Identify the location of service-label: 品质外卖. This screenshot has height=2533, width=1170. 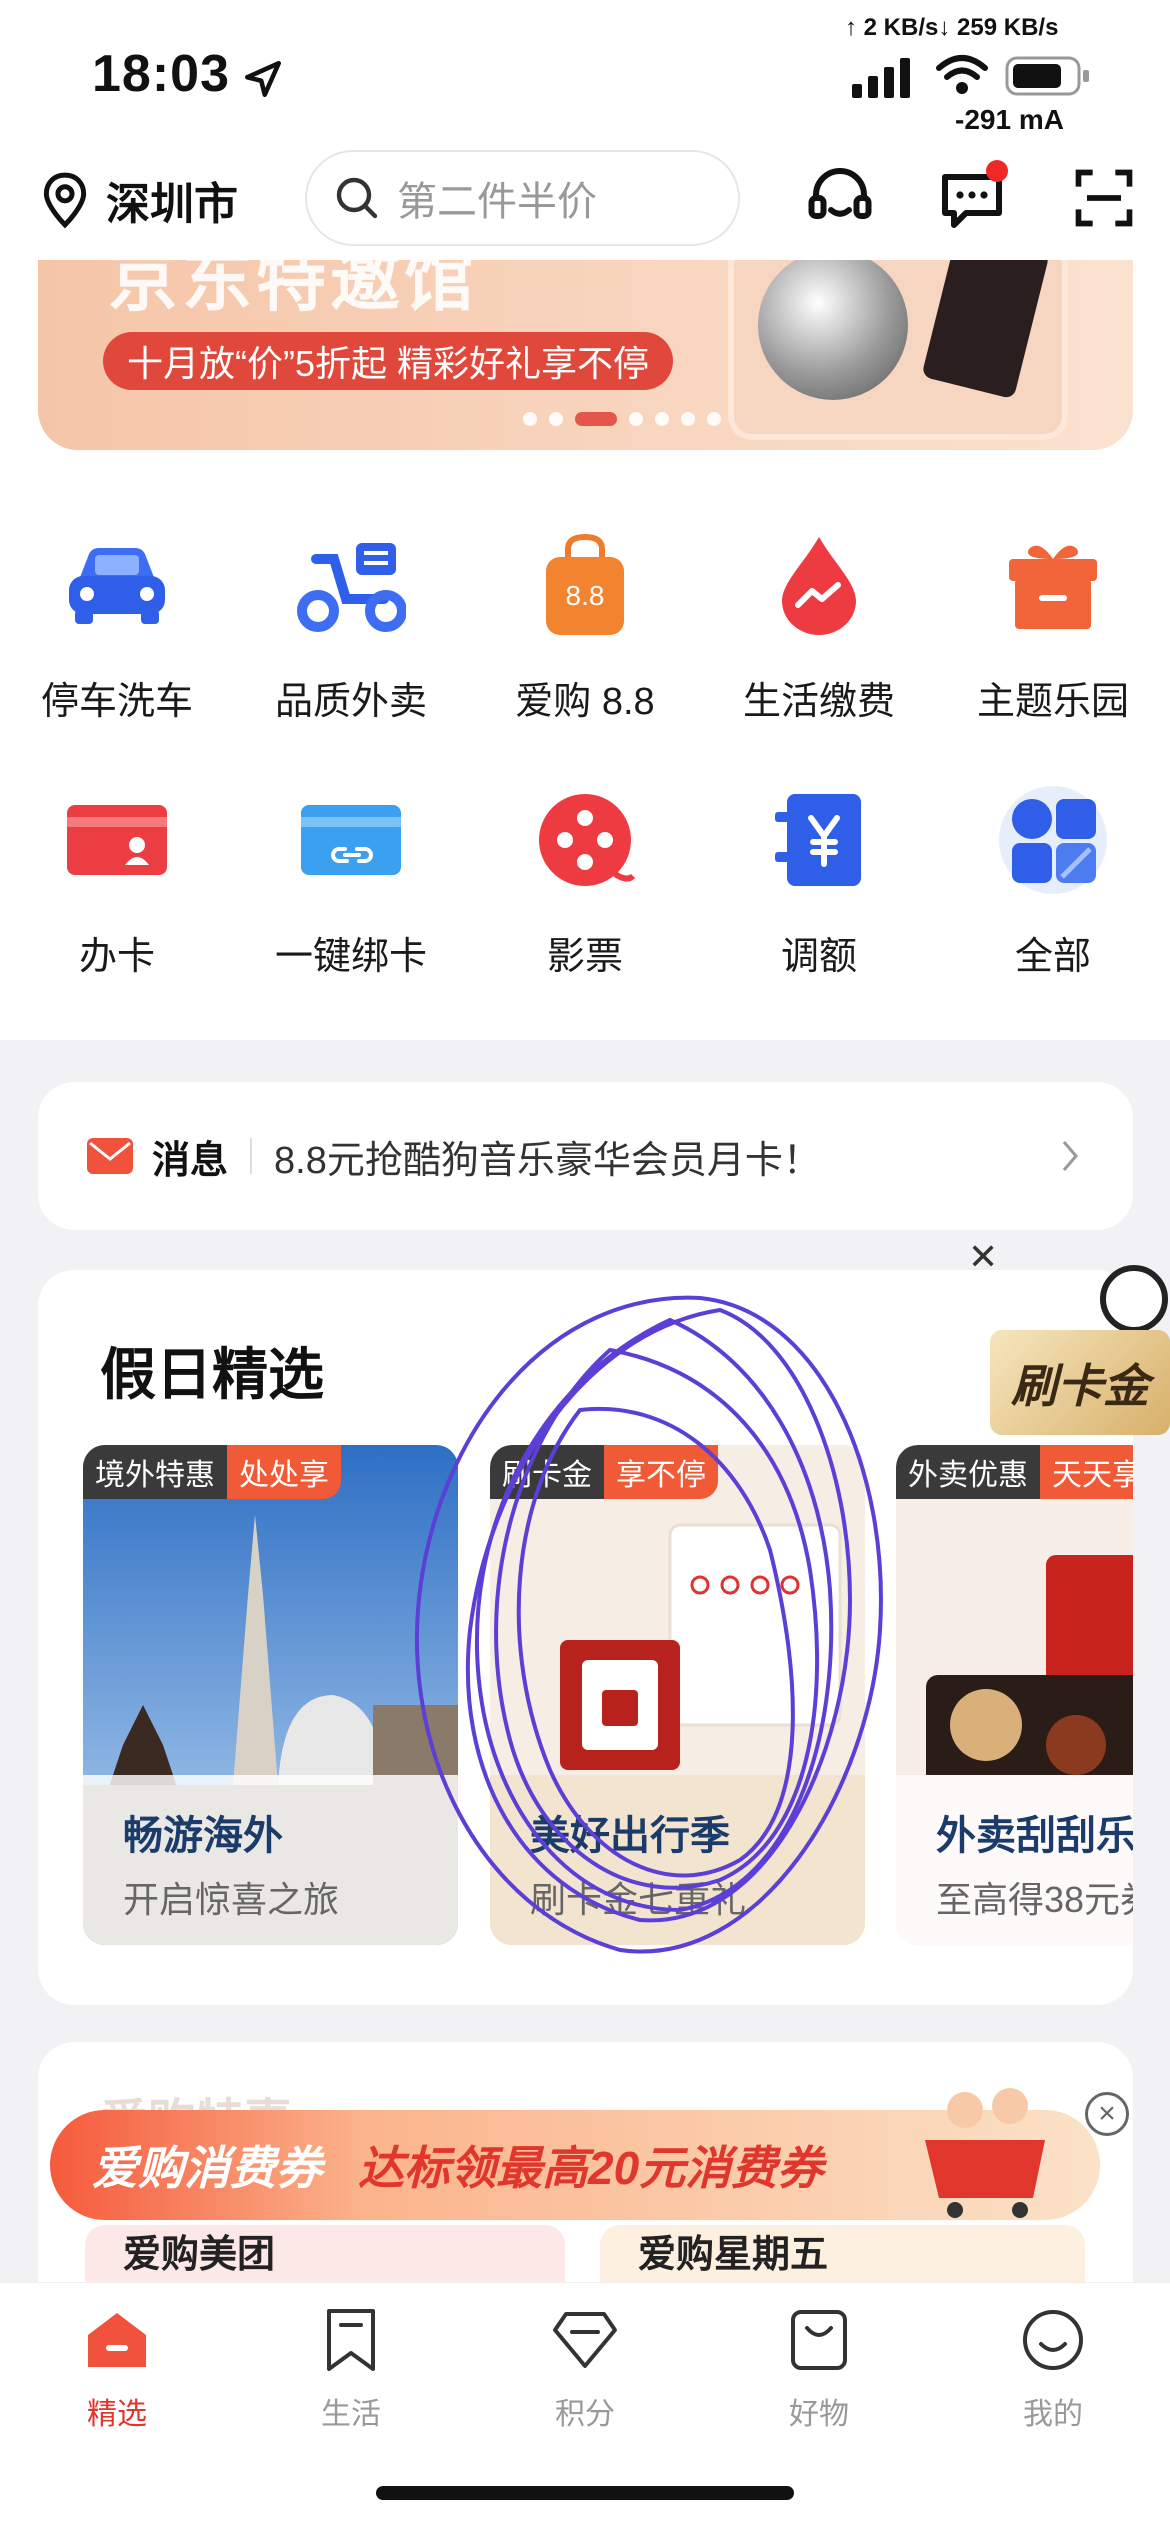
(350, 702).